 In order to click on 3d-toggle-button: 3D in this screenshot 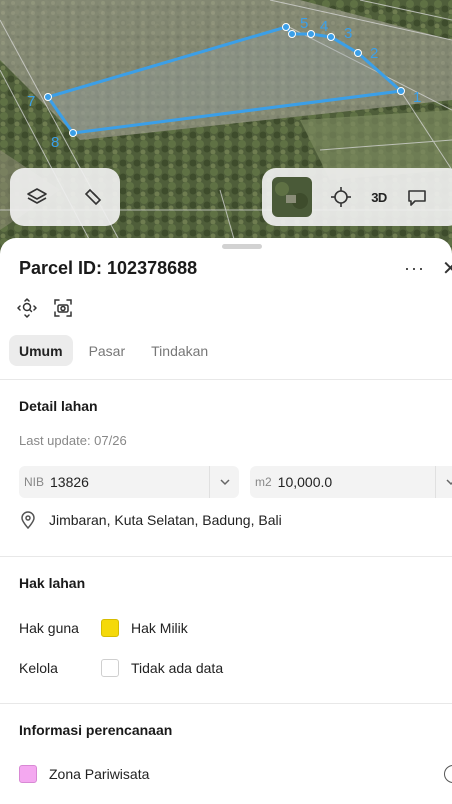, I will do `click(379, 197)`.